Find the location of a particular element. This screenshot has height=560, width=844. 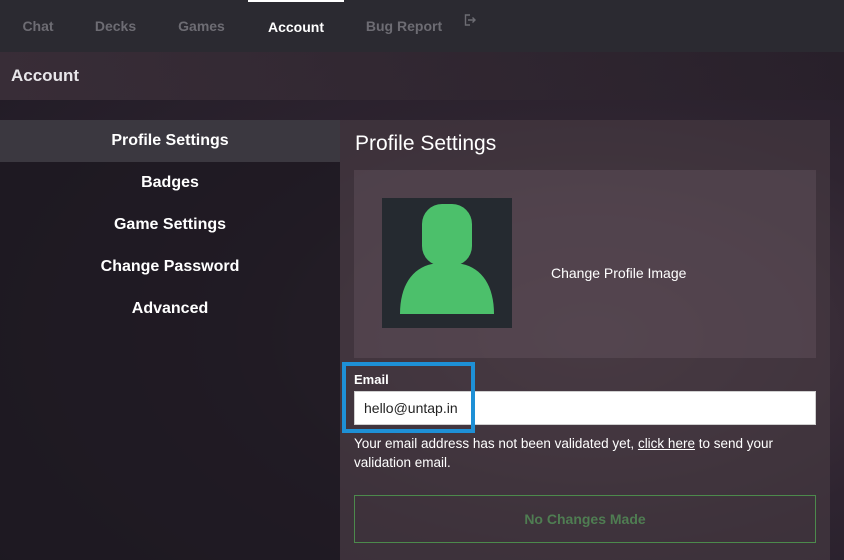

change-profile-image-link: Change Profile Image is located at coordinates (618, 273).